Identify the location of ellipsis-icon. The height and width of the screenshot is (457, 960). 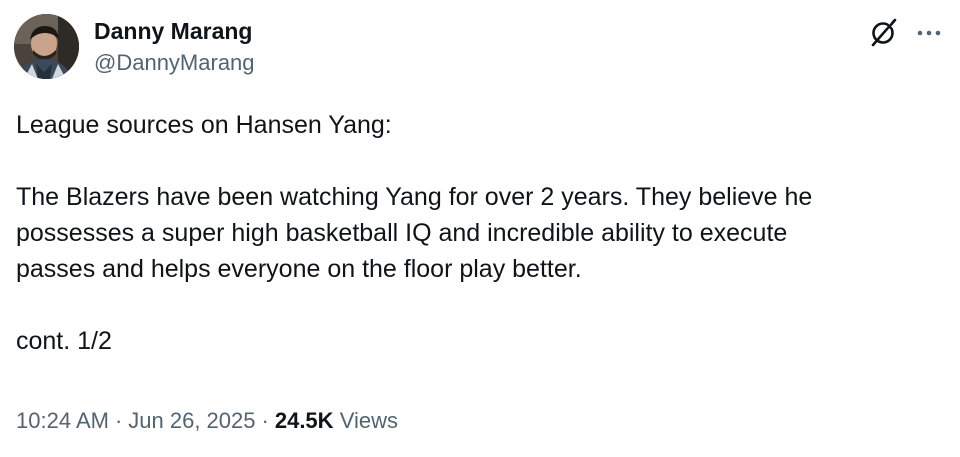
(929, 33).